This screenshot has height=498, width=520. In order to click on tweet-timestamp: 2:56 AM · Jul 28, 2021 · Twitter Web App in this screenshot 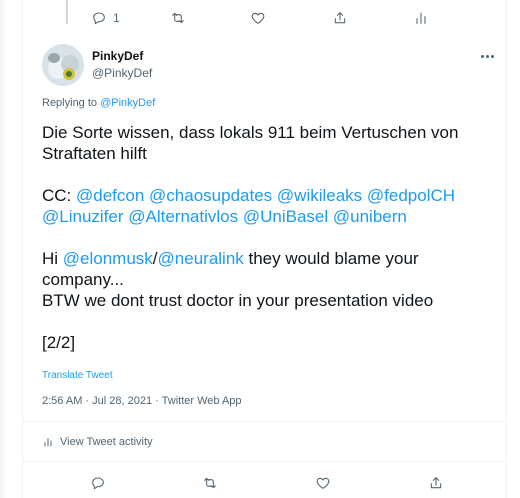, I will do `click(142, 401)`.